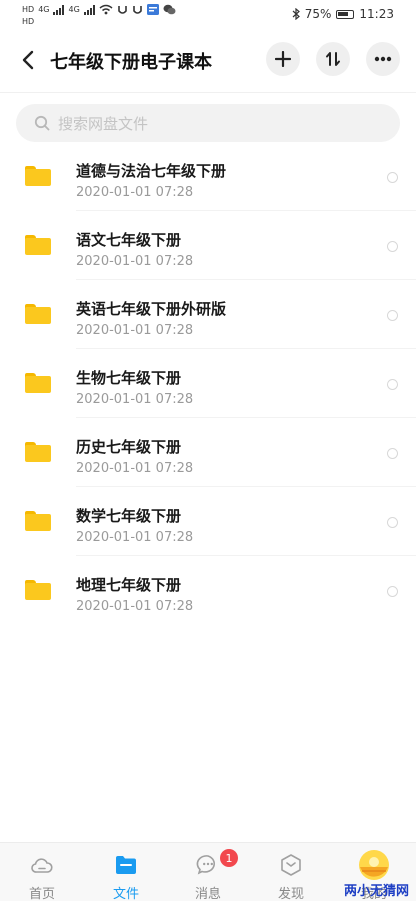 The image size is (416, 902). What do you see at coordinates (208, 521) in the screenshot?
I see `file-row: 数学七年级下册 2020-01-01 07:28` at bounding box center [208, 521].